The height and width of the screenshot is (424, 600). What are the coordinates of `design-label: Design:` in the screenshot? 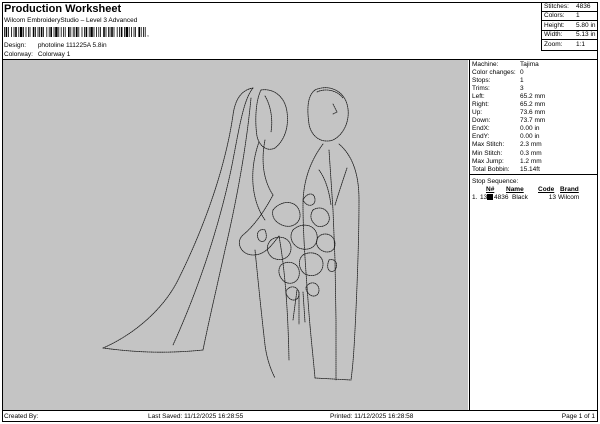 It's located at (15, 45).